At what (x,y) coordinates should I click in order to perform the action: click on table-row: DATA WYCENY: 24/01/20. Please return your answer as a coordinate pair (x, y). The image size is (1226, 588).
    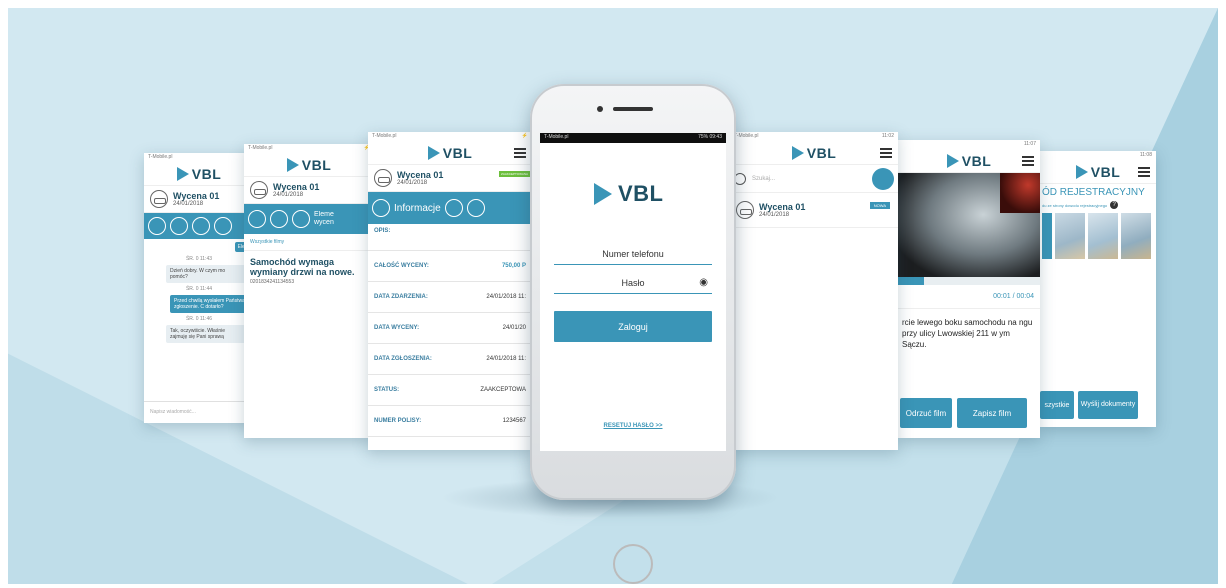
    Looking at the image, I should click on (450, 328).